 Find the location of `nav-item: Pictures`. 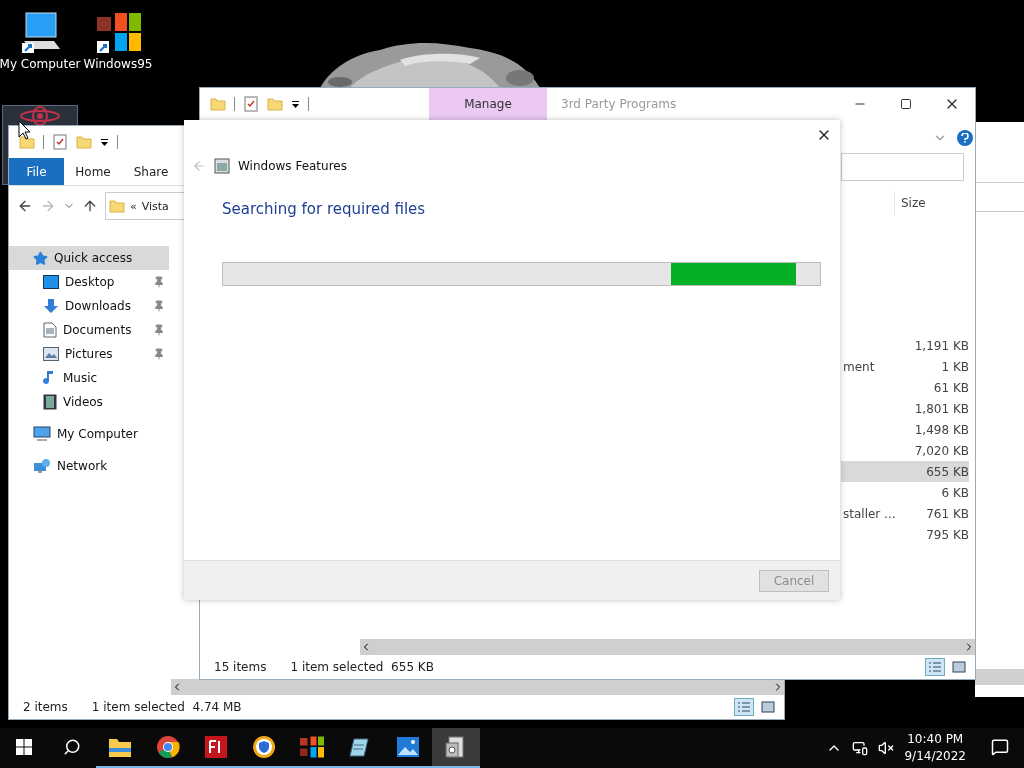

nav-item: Pictures is located at coordinates (89, 354).